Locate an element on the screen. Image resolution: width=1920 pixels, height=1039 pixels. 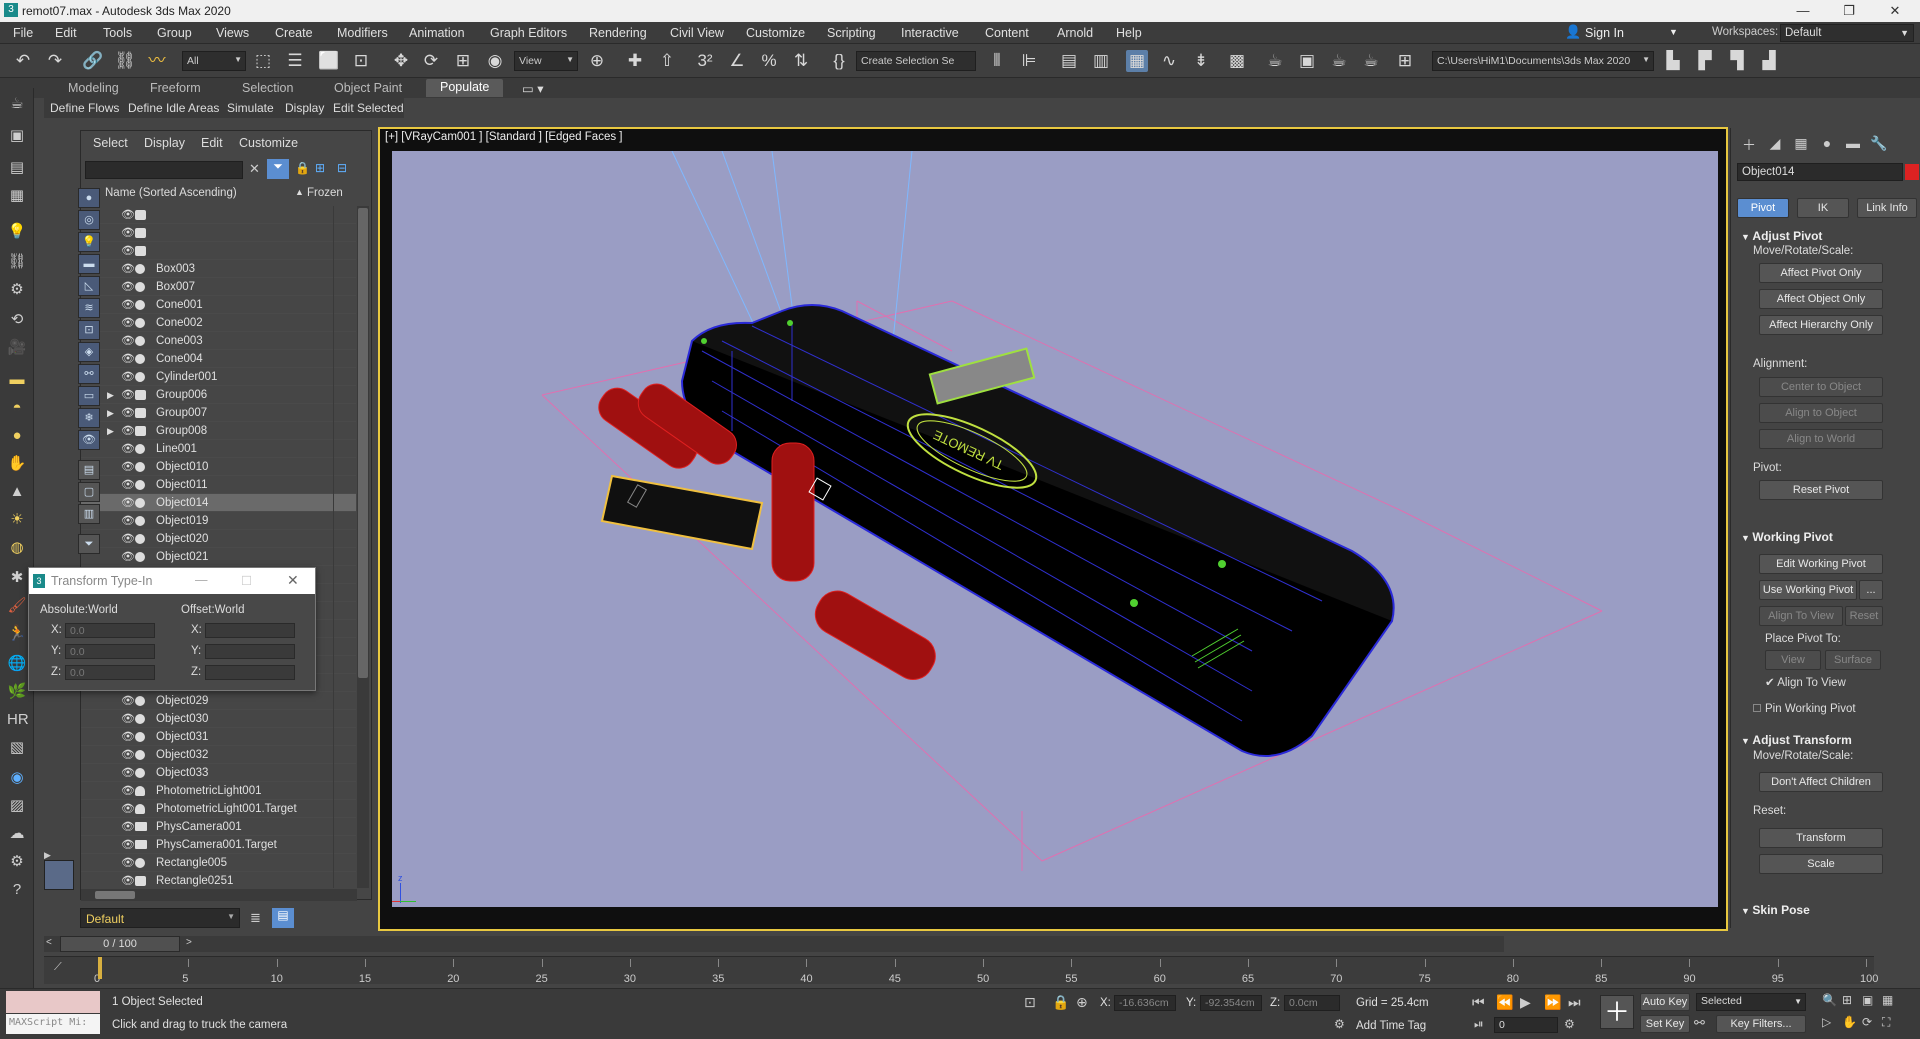
curve-editor-toggle-icon: ⟋ is located at coordinates (58, 967).